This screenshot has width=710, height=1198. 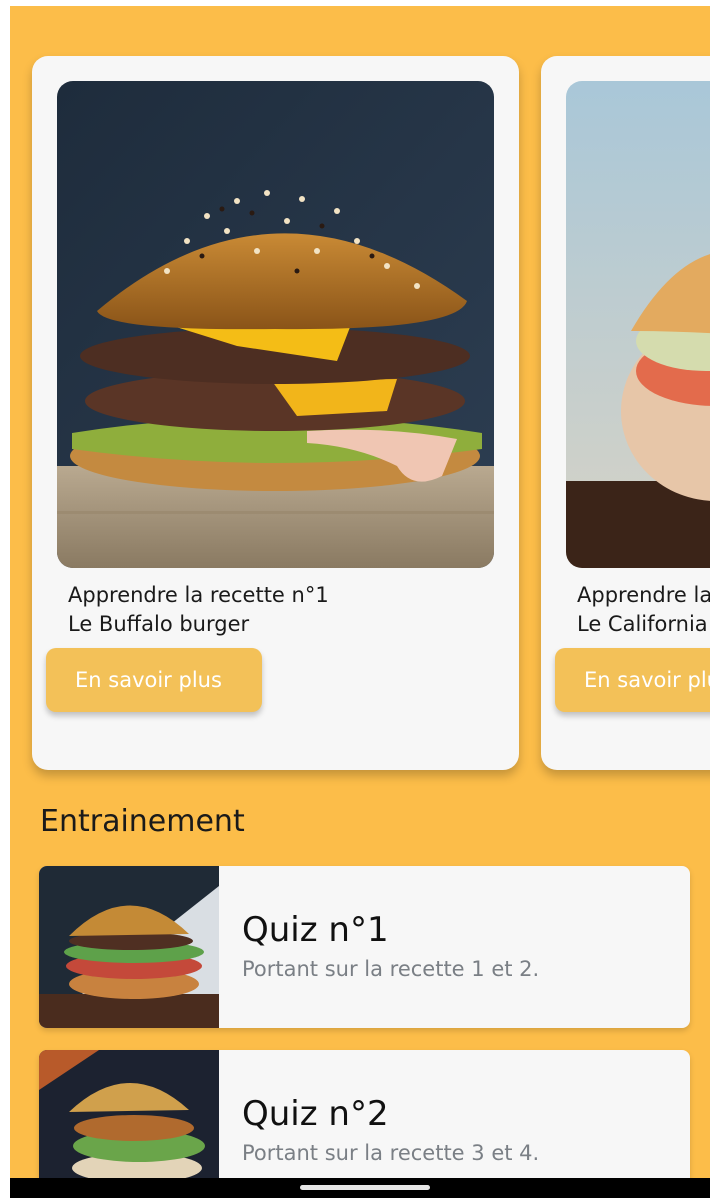 I want to click on recipe-title: Le California burger, so click(x=643, y=624).